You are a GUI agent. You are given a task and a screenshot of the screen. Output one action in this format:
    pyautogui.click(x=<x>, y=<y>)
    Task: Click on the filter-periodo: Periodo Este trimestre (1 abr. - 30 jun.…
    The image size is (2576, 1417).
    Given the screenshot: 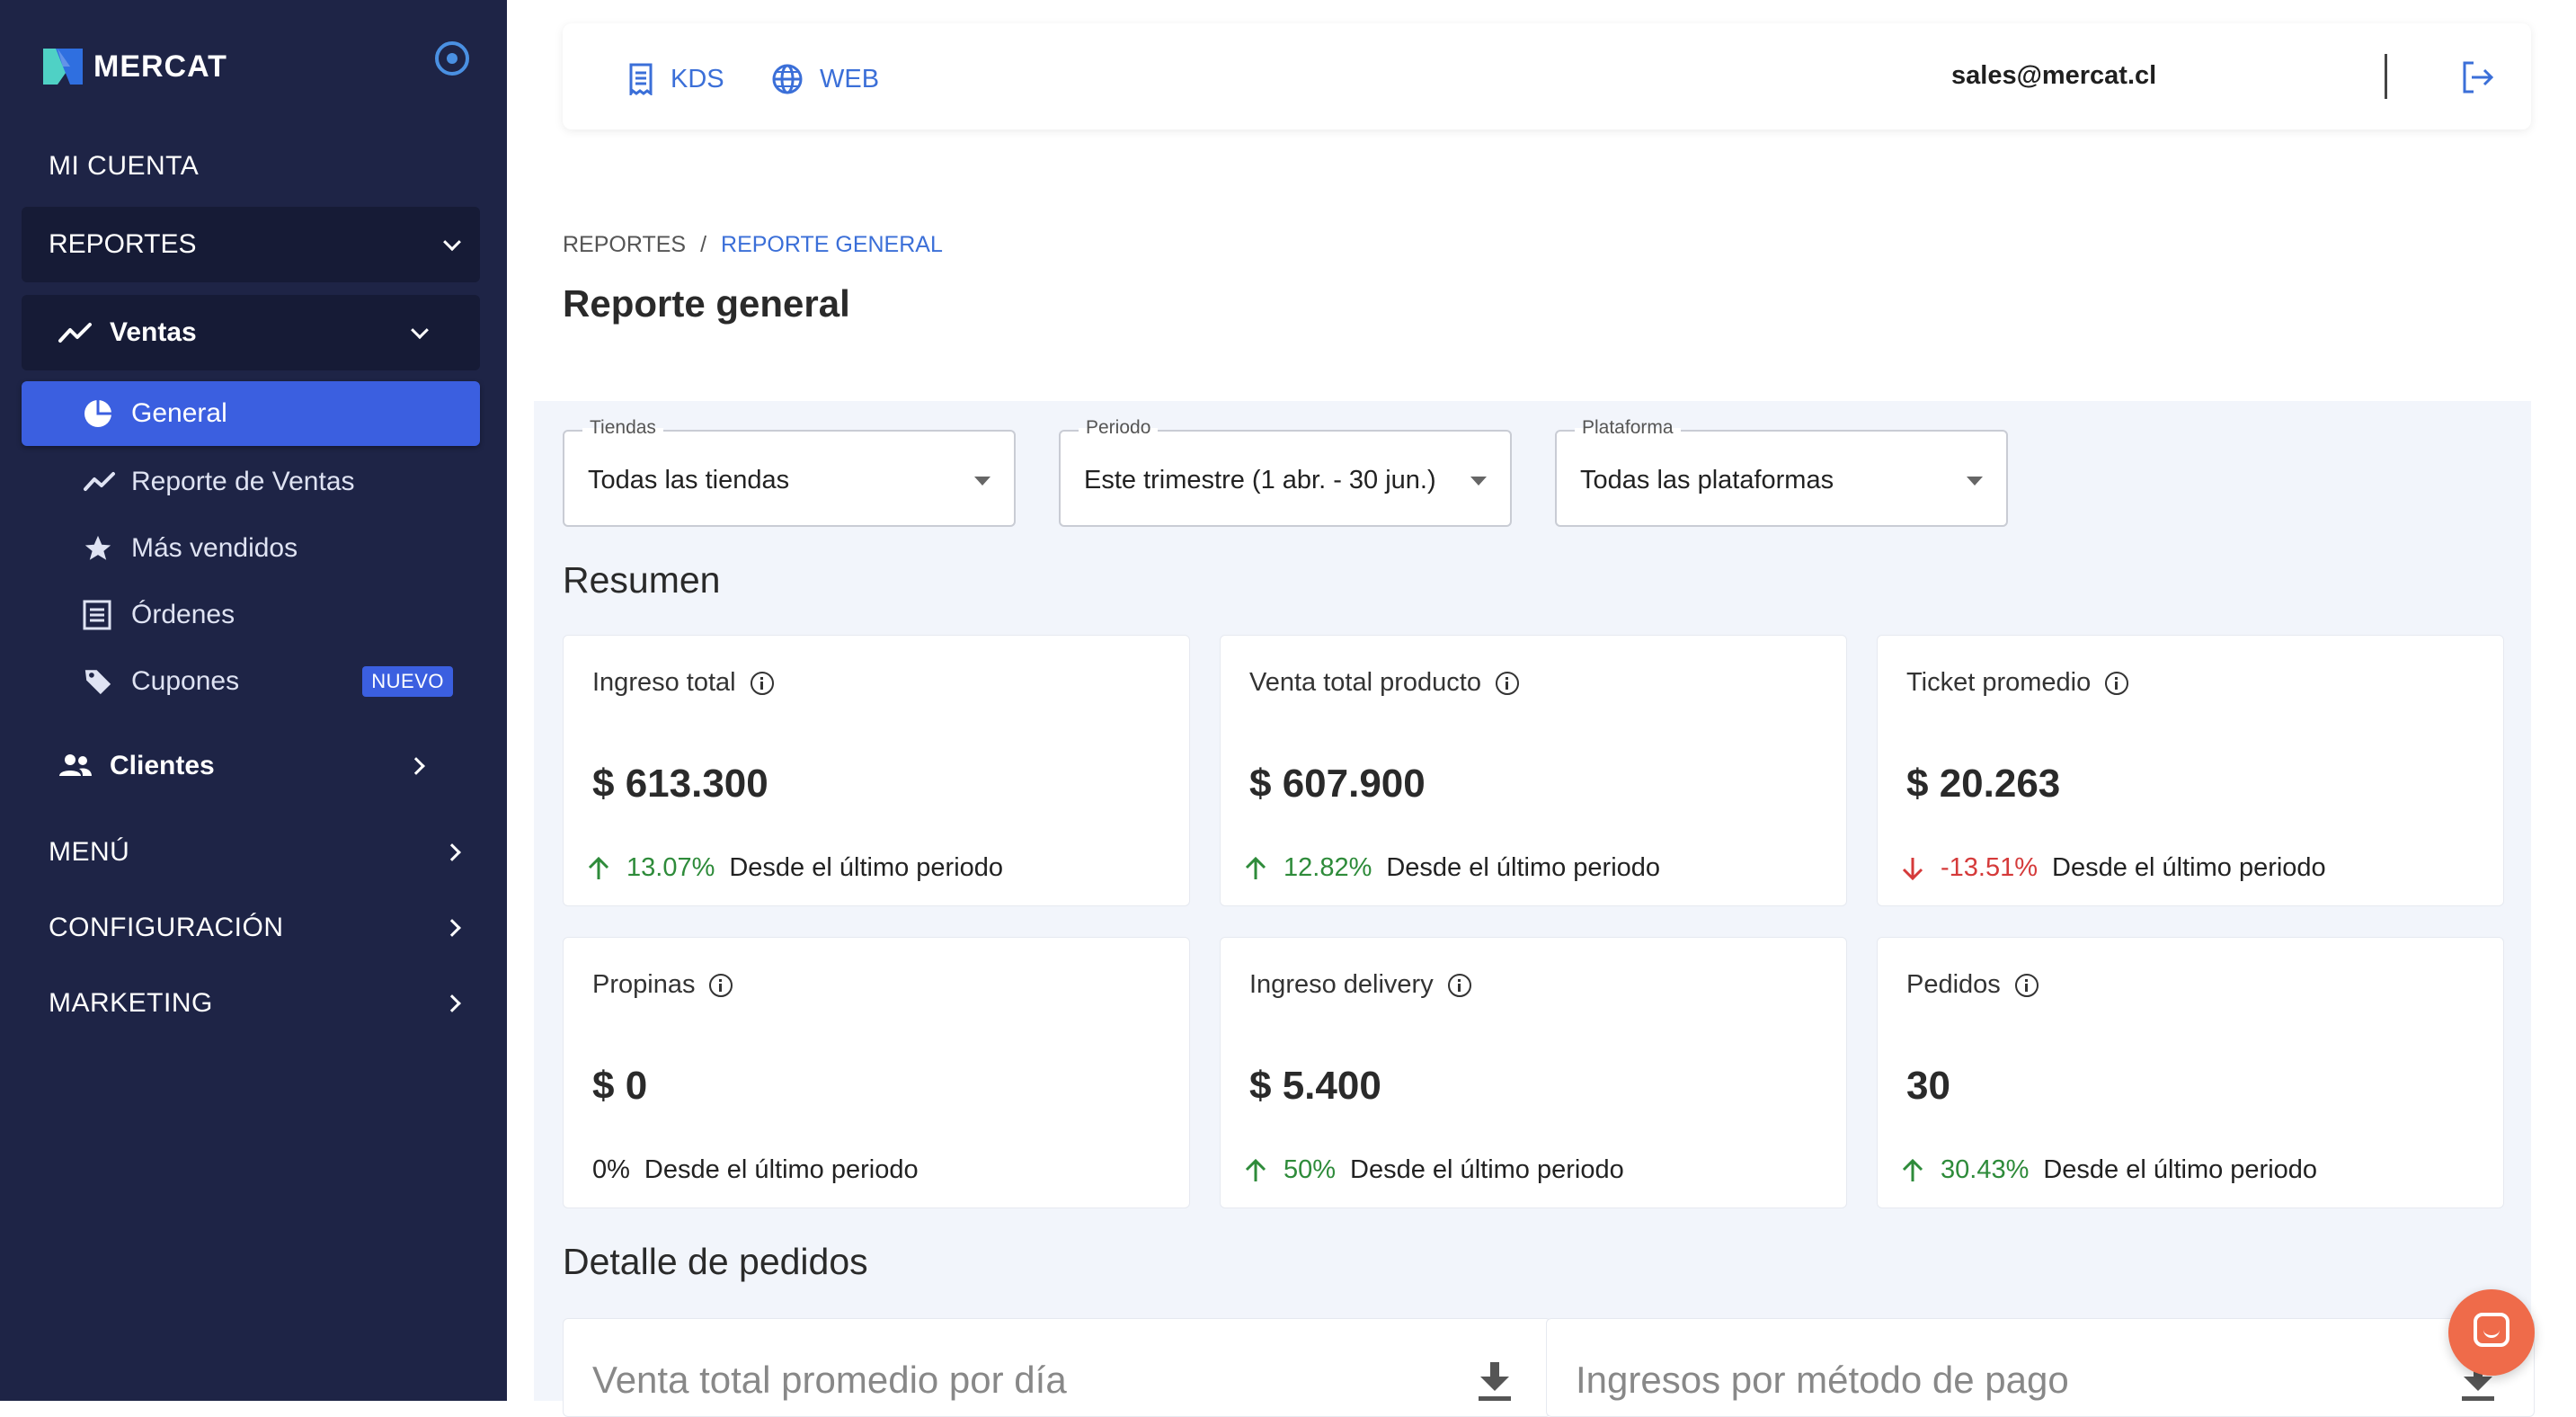 What is the action you would take?
    pyautogui.click(x=1285, y=472)
    